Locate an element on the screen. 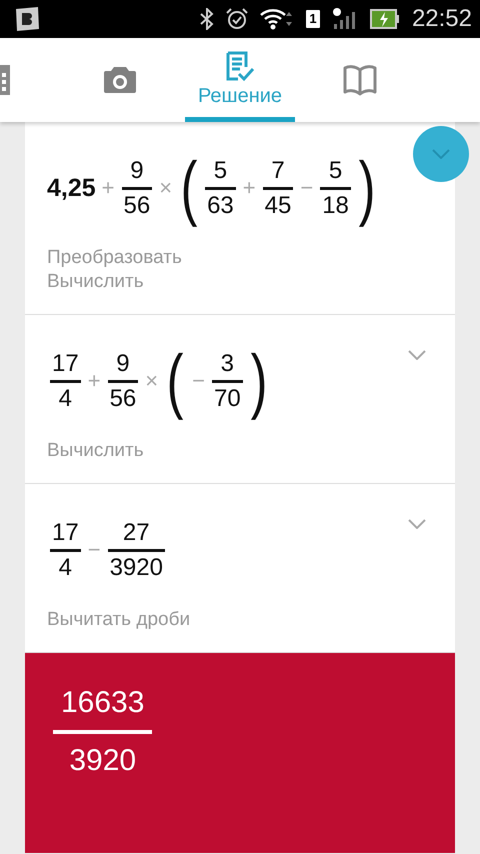  numerator: 16633 is located at coordinates (103, 703).